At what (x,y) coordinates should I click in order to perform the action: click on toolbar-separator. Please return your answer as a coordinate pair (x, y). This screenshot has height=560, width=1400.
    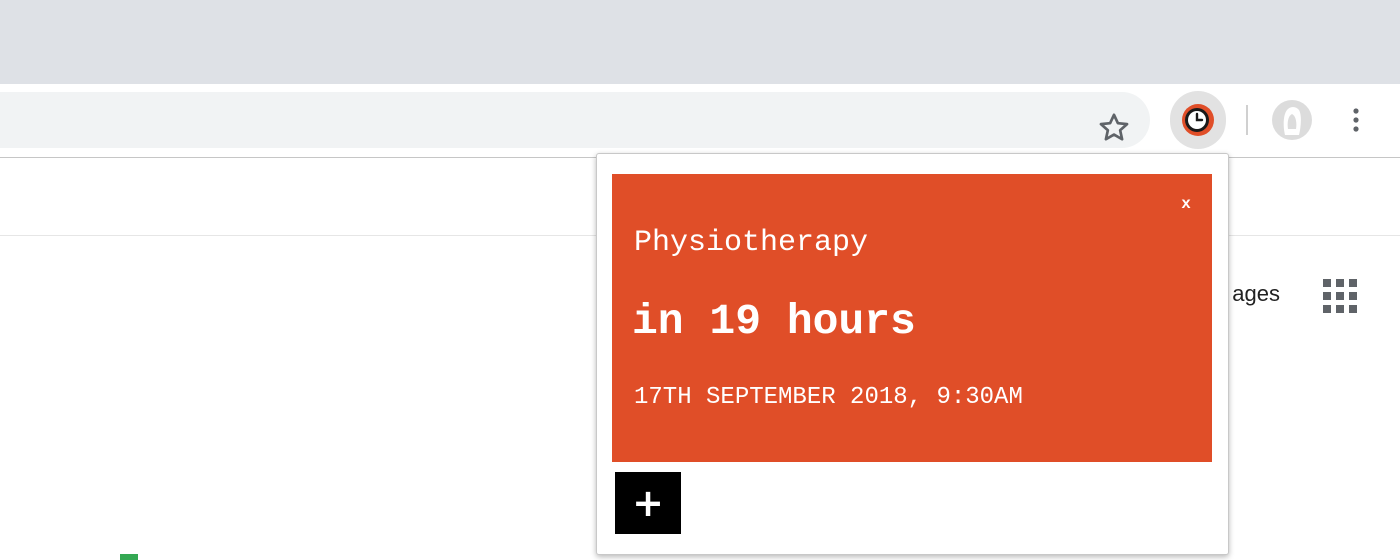
    Looking at the image, I should click on (1247, 120).